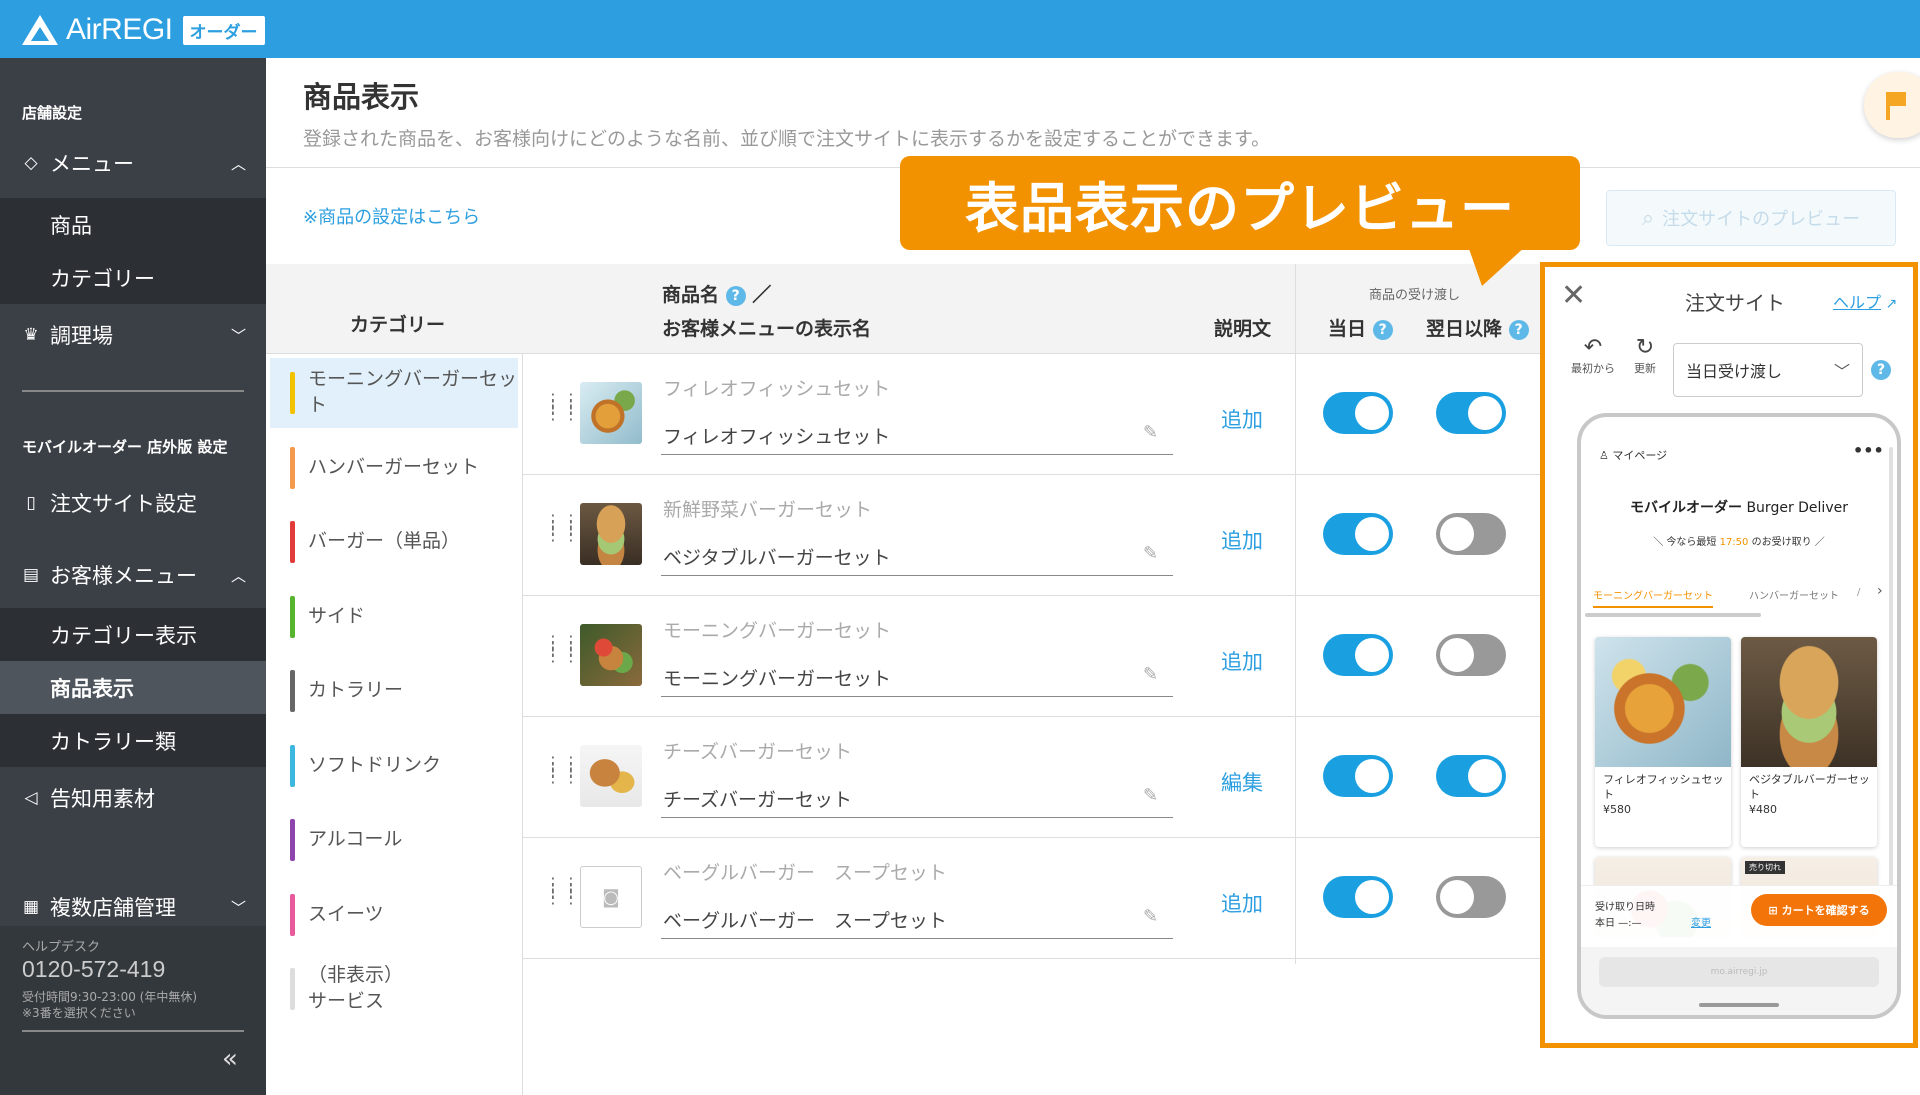 This screenshot has width=1920, height=1095. I want to click on sidebar-item-label: 告知用素材, so click(102, 799).